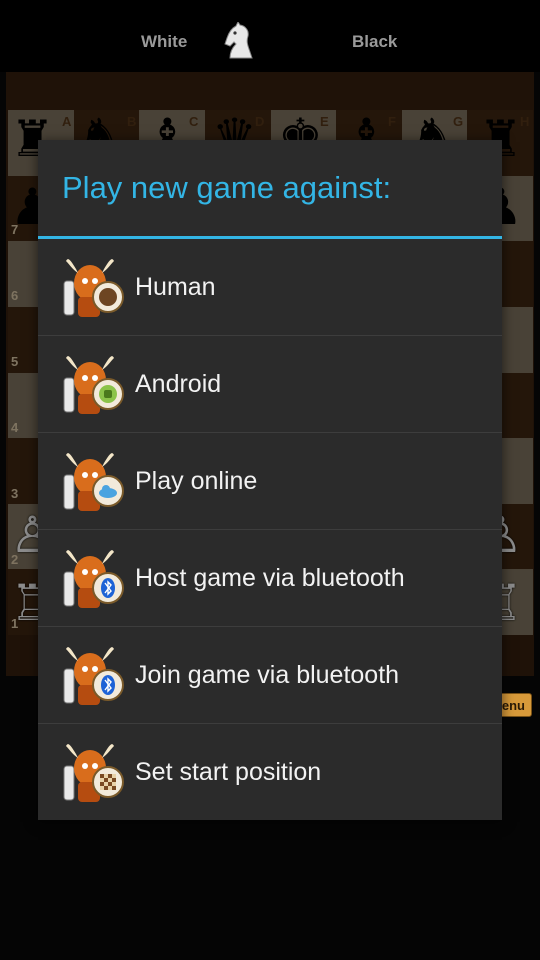 The height and width of the screenshot is (960, 540). I want to click on option-play-online: Play online, so click(270, 481).